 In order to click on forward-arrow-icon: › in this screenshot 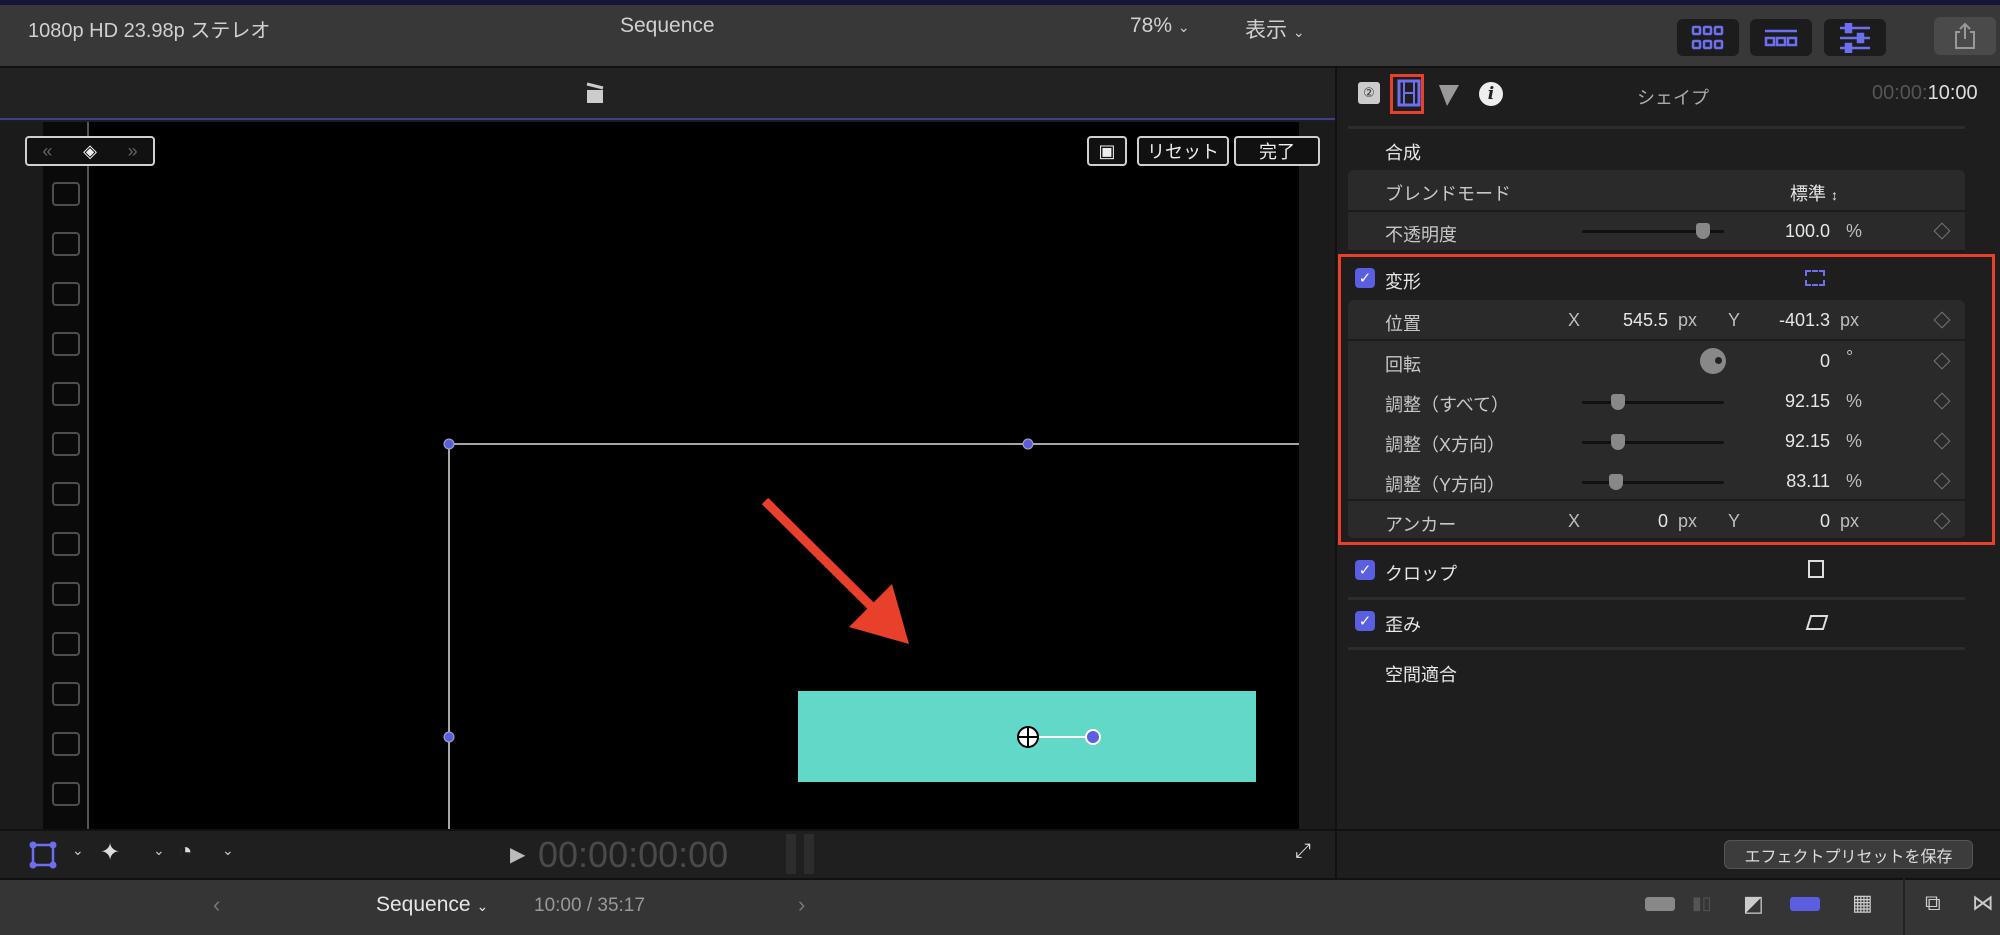, I will do `click(801, 905)`.